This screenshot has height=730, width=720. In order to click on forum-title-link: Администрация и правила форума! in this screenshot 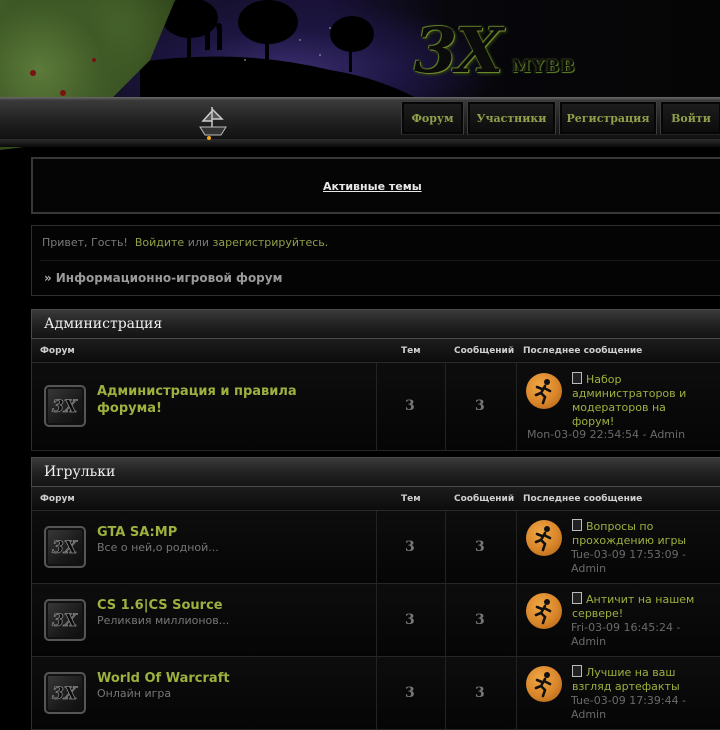, I will do `click(197, 400)`.